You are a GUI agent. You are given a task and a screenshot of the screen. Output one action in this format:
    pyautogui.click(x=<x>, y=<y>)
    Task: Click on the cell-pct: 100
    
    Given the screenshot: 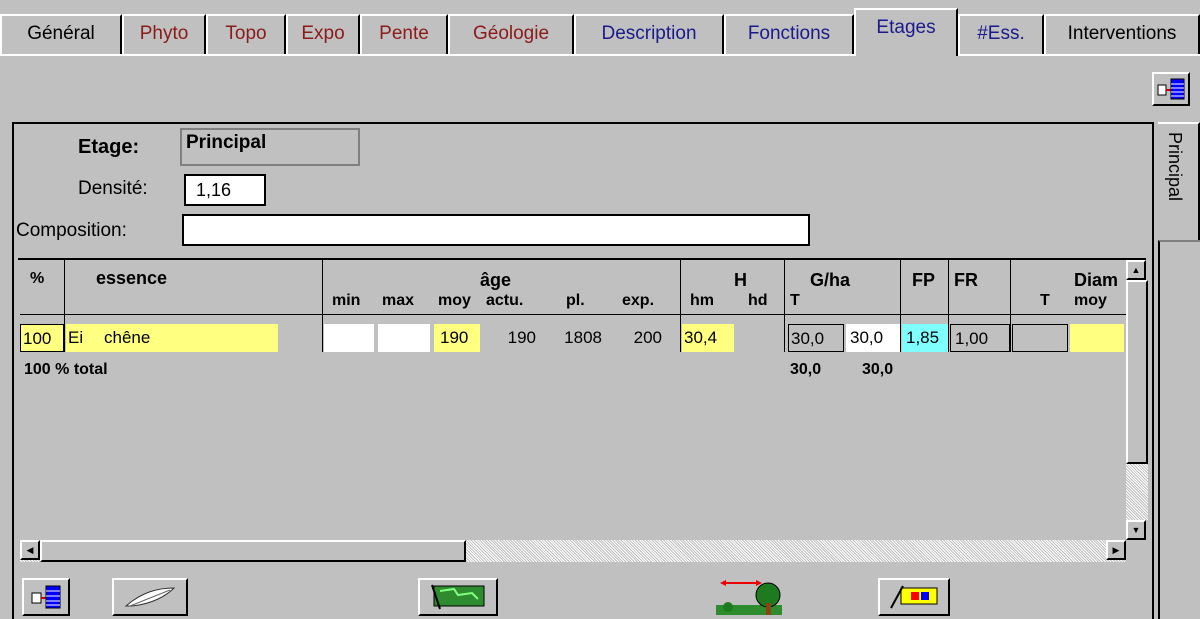 What is the action you would take?
    pyautogui.click(x=42, y=338)
    